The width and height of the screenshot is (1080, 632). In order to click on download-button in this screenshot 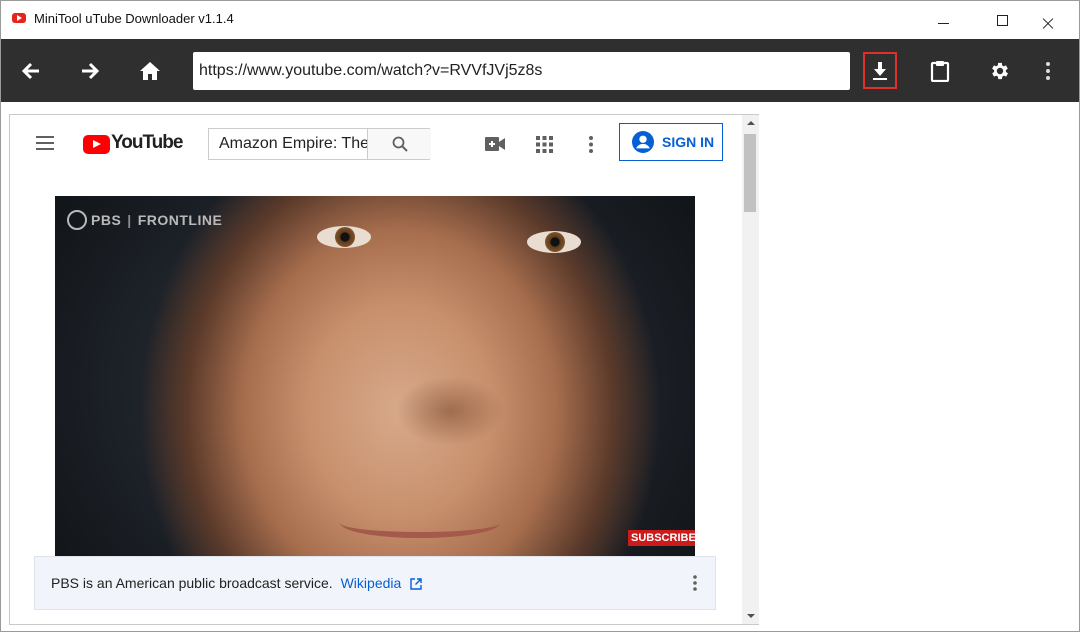, I will do `click(880, 70)`.